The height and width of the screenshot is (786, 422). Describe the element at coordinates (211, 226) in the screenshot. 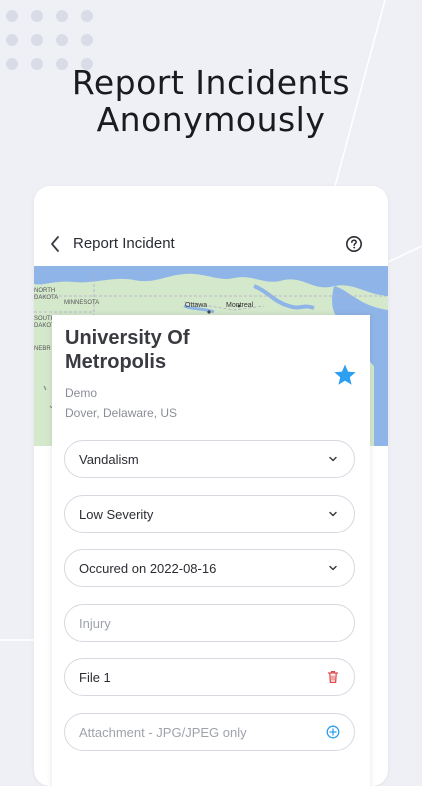

I see `app-bar: Report Incident` at that location.